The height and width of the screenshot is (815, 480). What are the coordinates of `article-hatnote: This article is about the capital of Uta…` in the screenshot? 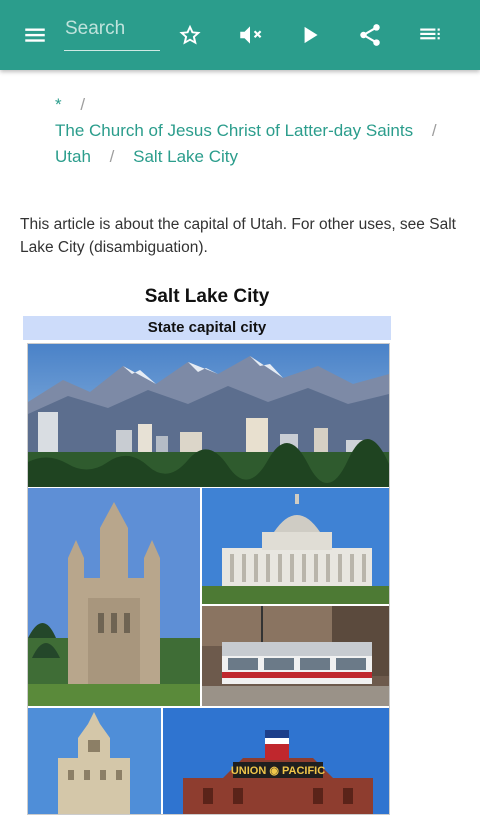 It's located at (238, 236).